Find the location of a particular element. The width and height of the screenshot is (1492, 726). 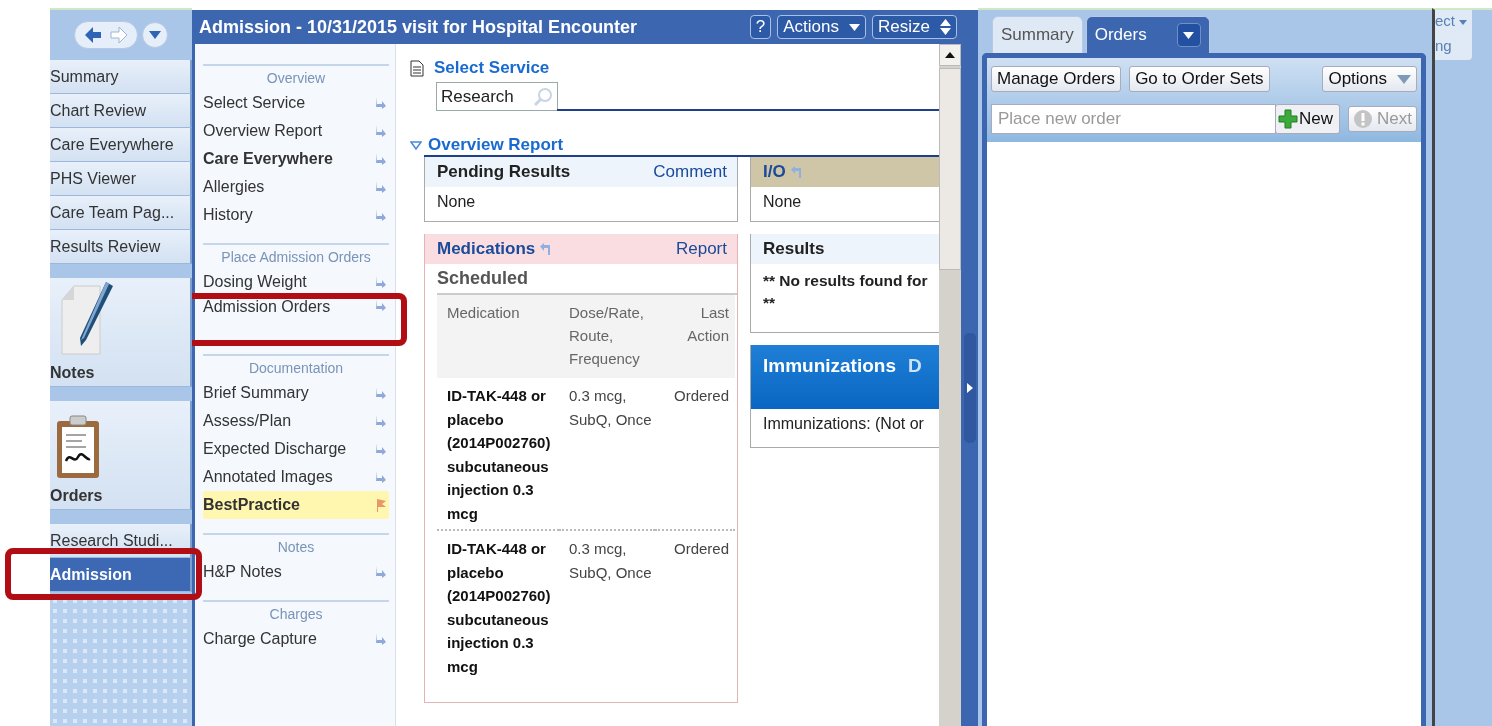

link-label: Admission Orders is located at coordinates (267, 307).